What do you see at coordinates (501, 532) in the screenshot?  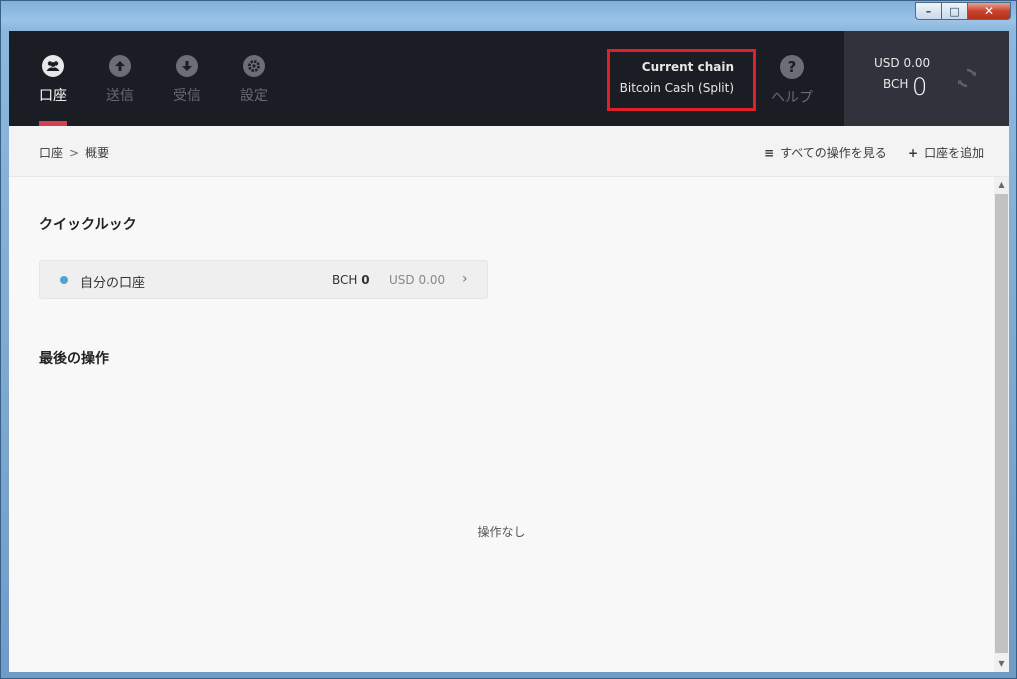 I see `no-operations-text: 操作なし` at bounding box center [501, 532].